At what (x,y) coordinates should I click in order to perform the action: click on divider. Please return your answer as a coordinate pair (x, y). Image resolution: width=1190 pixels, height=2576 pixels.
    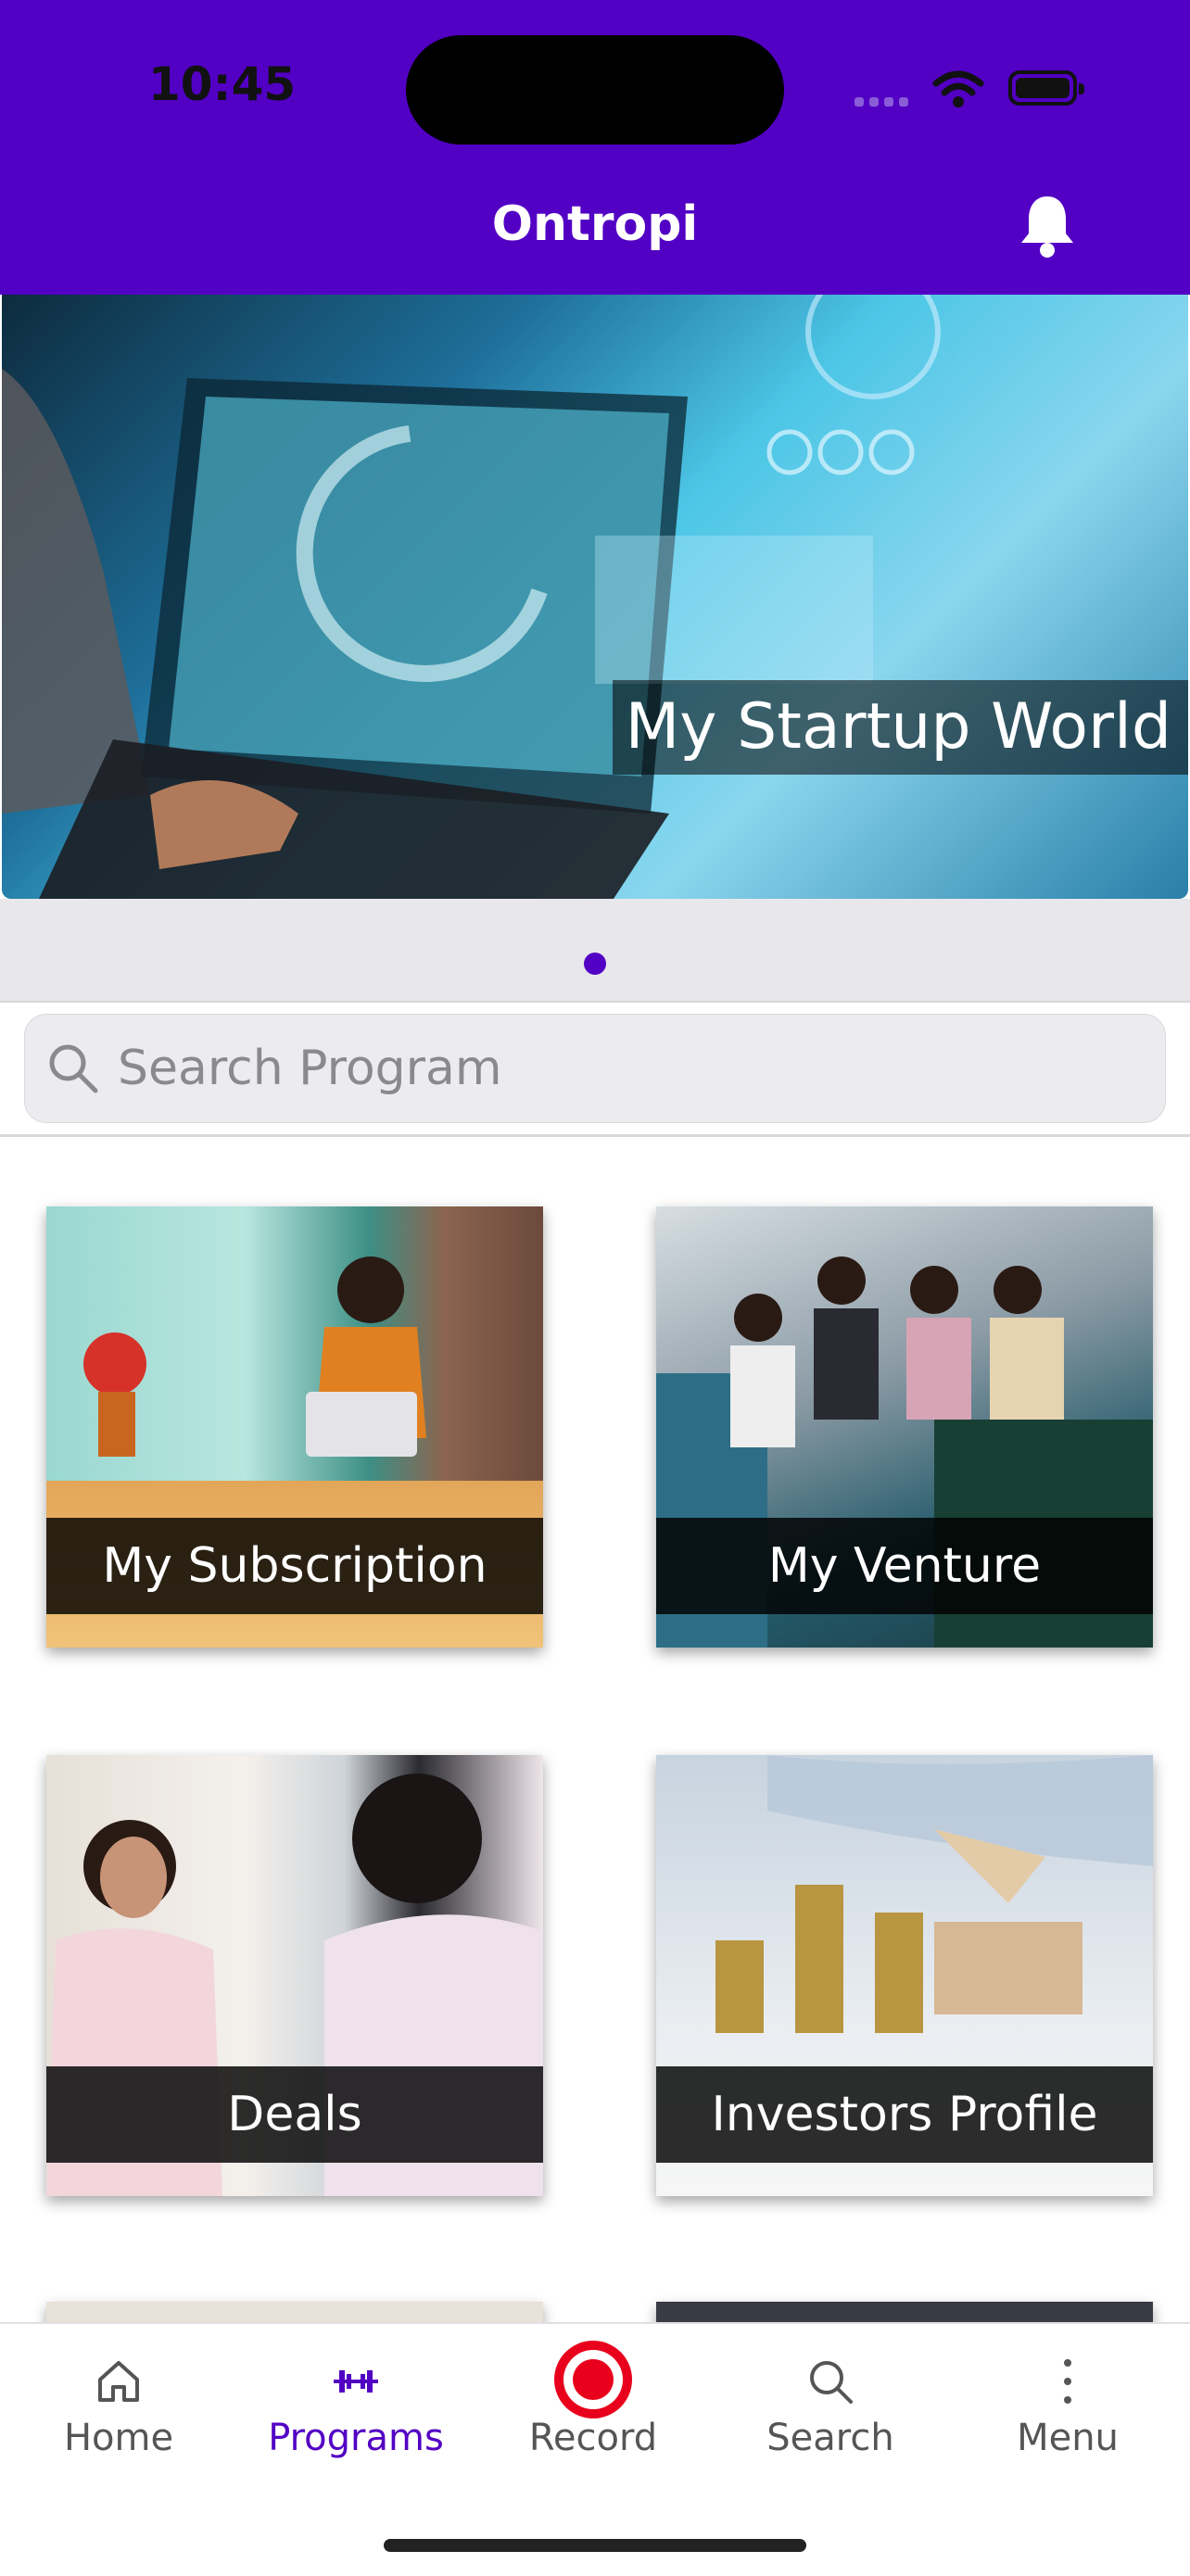
    Looking at the image, I should click on (595, 1135).